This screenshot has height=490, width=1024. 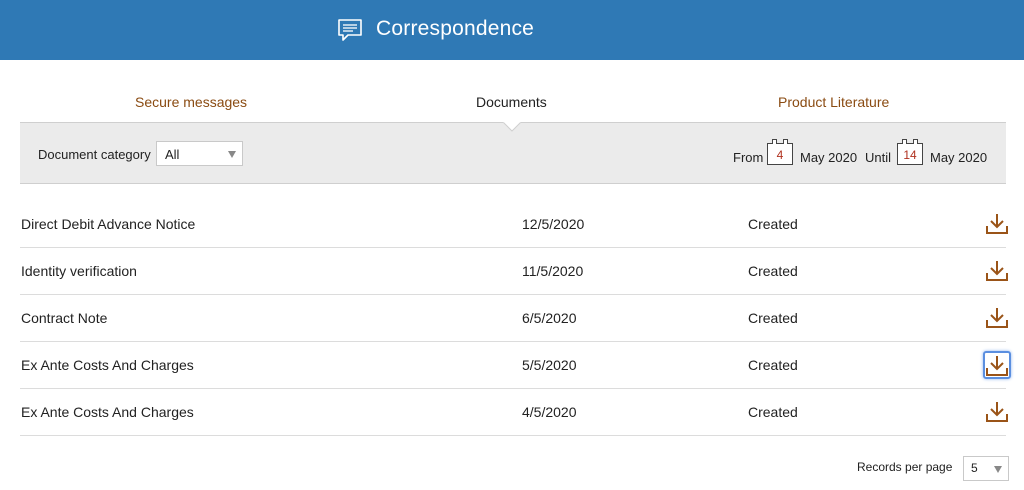 What do you see at coordinates (191, 102) in the screenshot?
I see `tab-secure-messages: Secure messages` at bounding box center [191, 102].